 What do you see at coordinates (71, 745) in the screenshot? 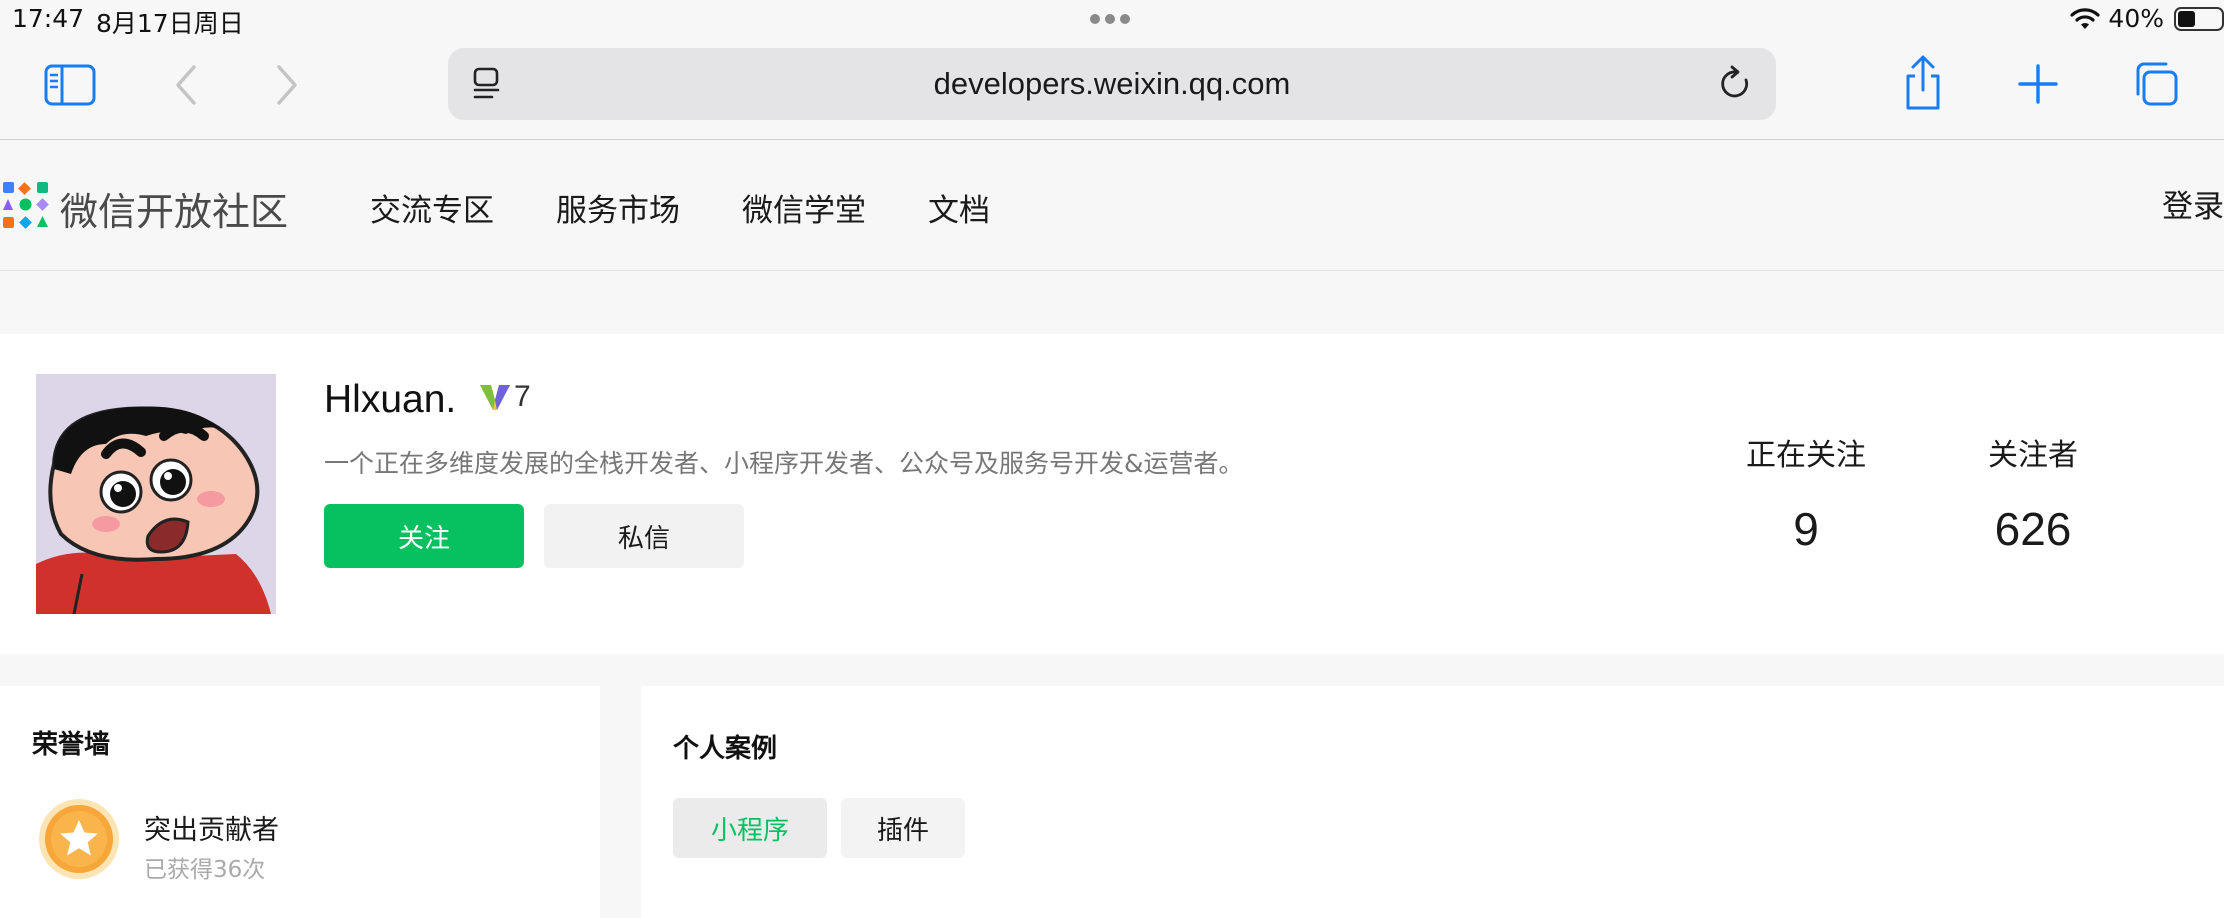
I see `honor-wall-title: 荣誉墙` at bounding box center [71, 745].